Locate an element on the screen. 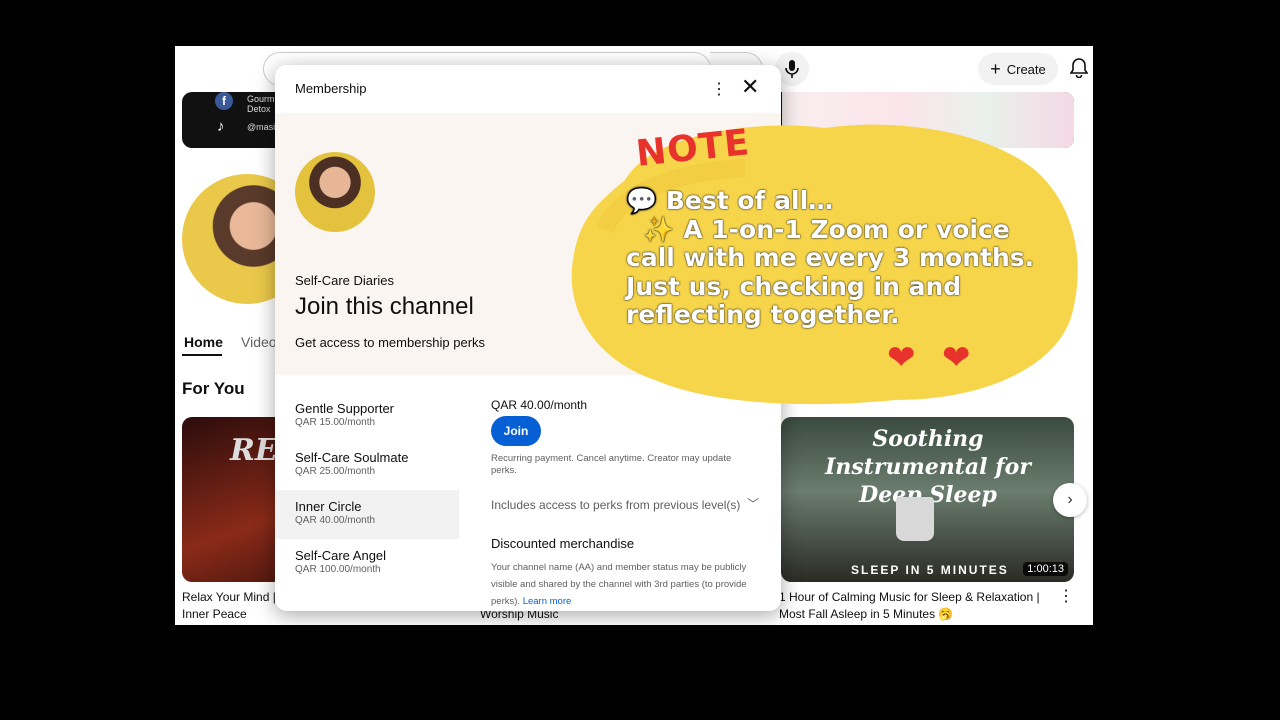 The width and height of the screenshot is (1280, 720). tier-item: Self-Care Angel QAR 100.00/month is located at coordinates (367, 563).